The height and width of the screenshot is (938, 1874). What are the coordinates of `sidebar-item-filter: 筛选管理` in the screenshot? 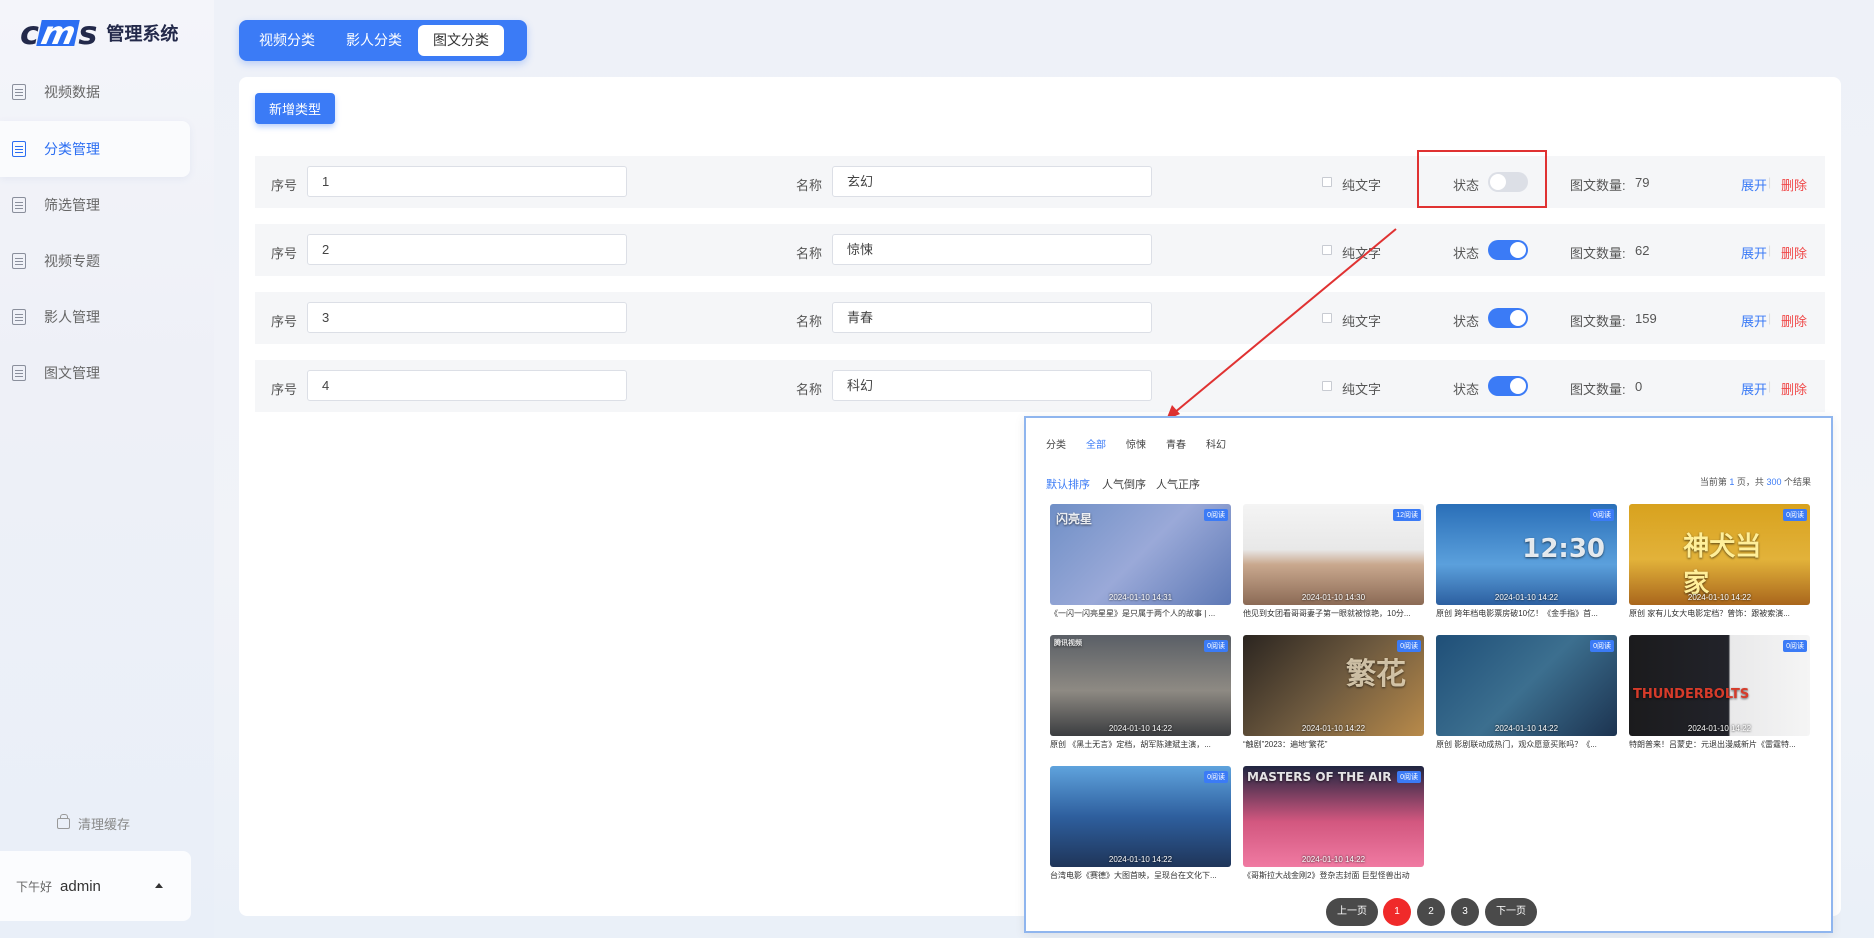 It's located at (95, 205).